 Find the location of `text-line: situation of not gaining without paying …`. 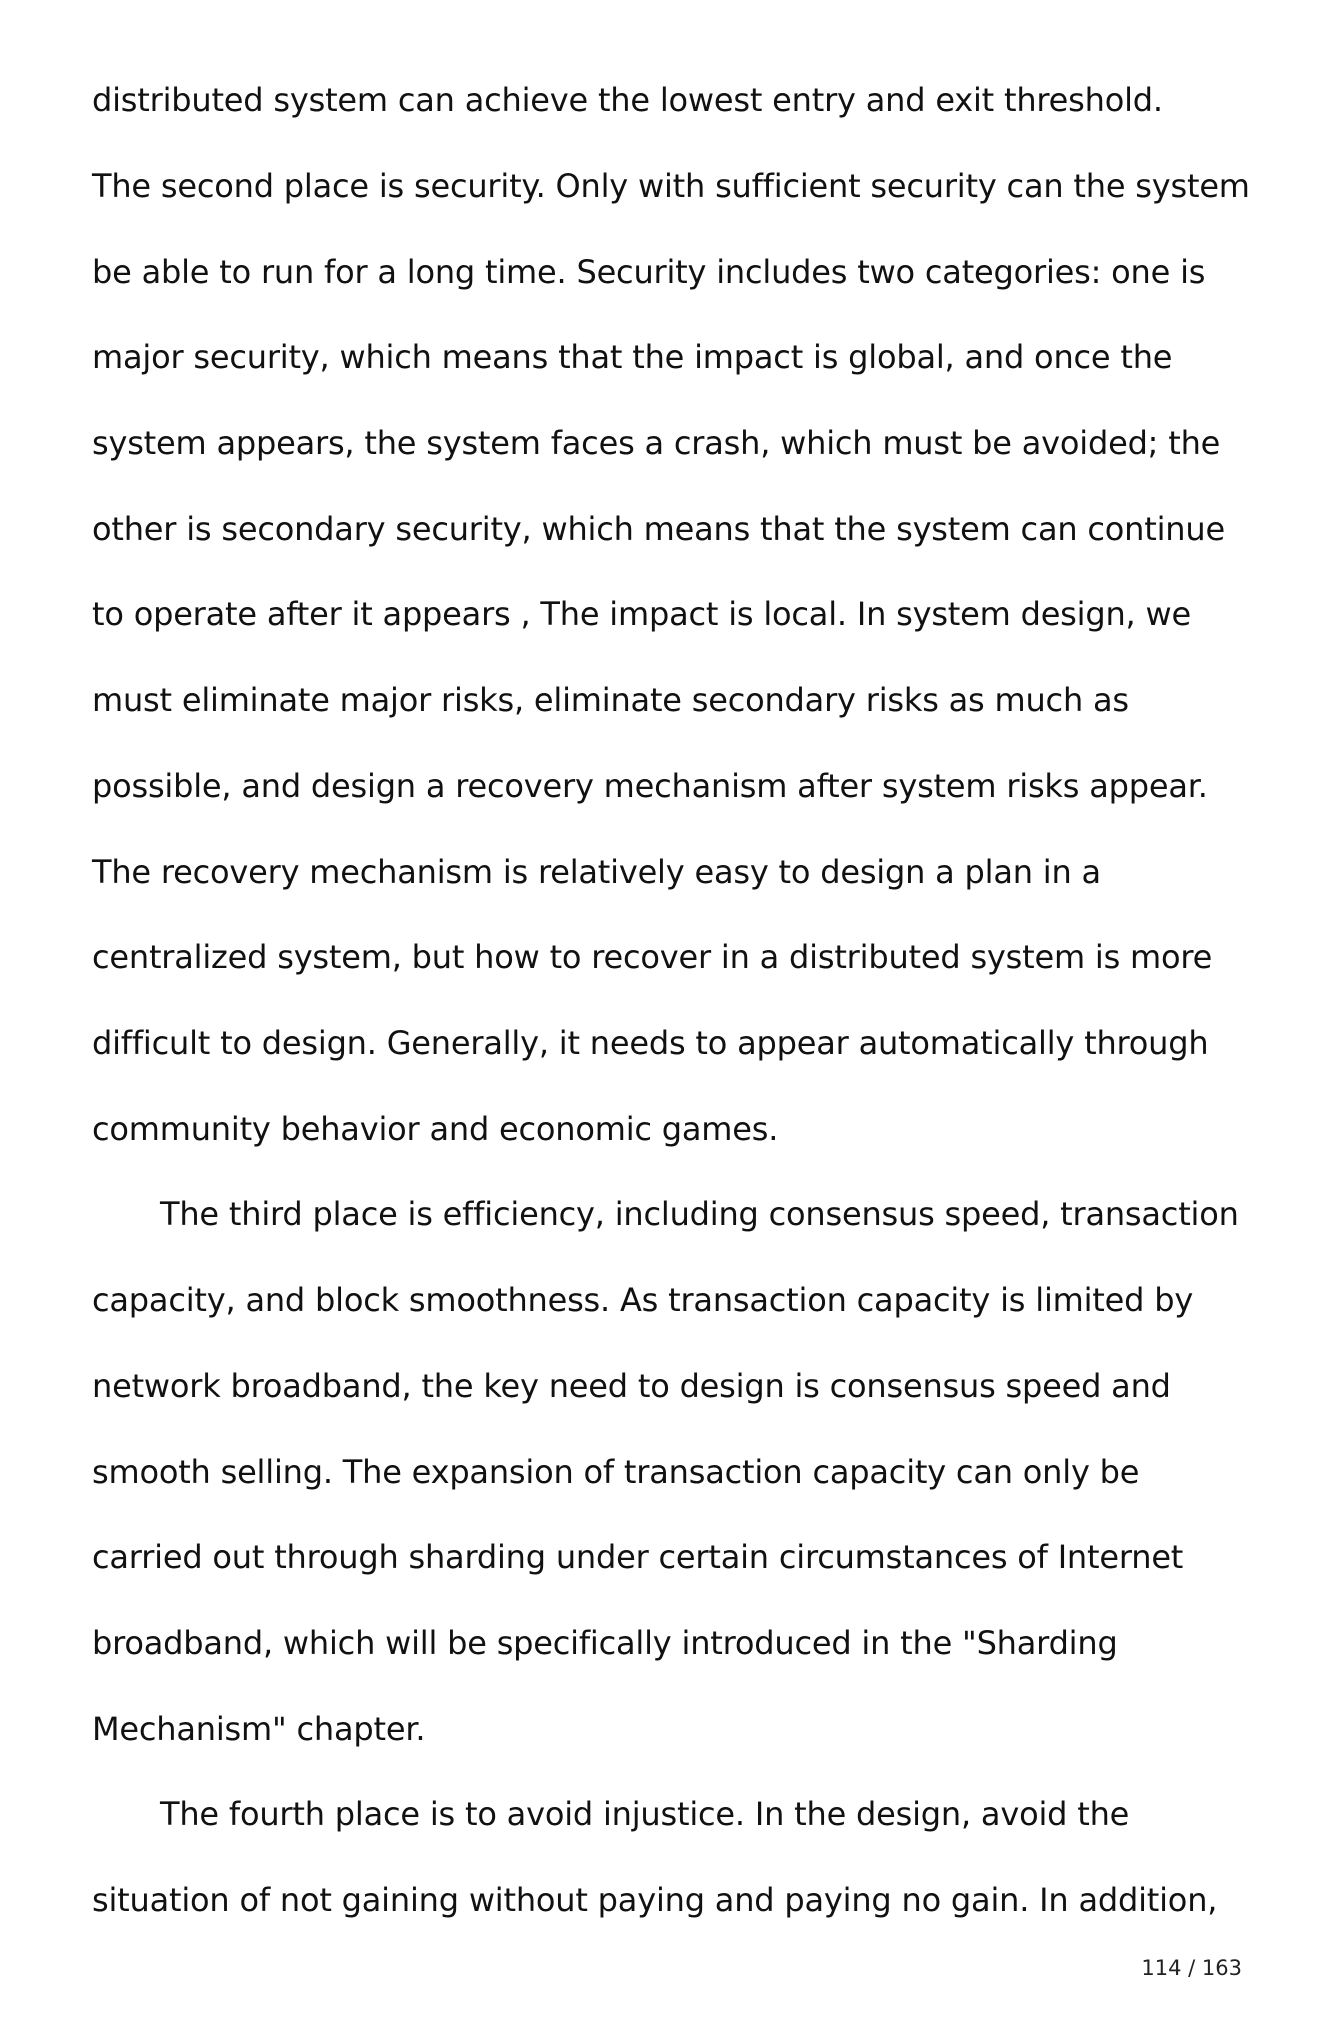

text-line: situation of not gaining without paying … is located at coordinates (655, 1900).